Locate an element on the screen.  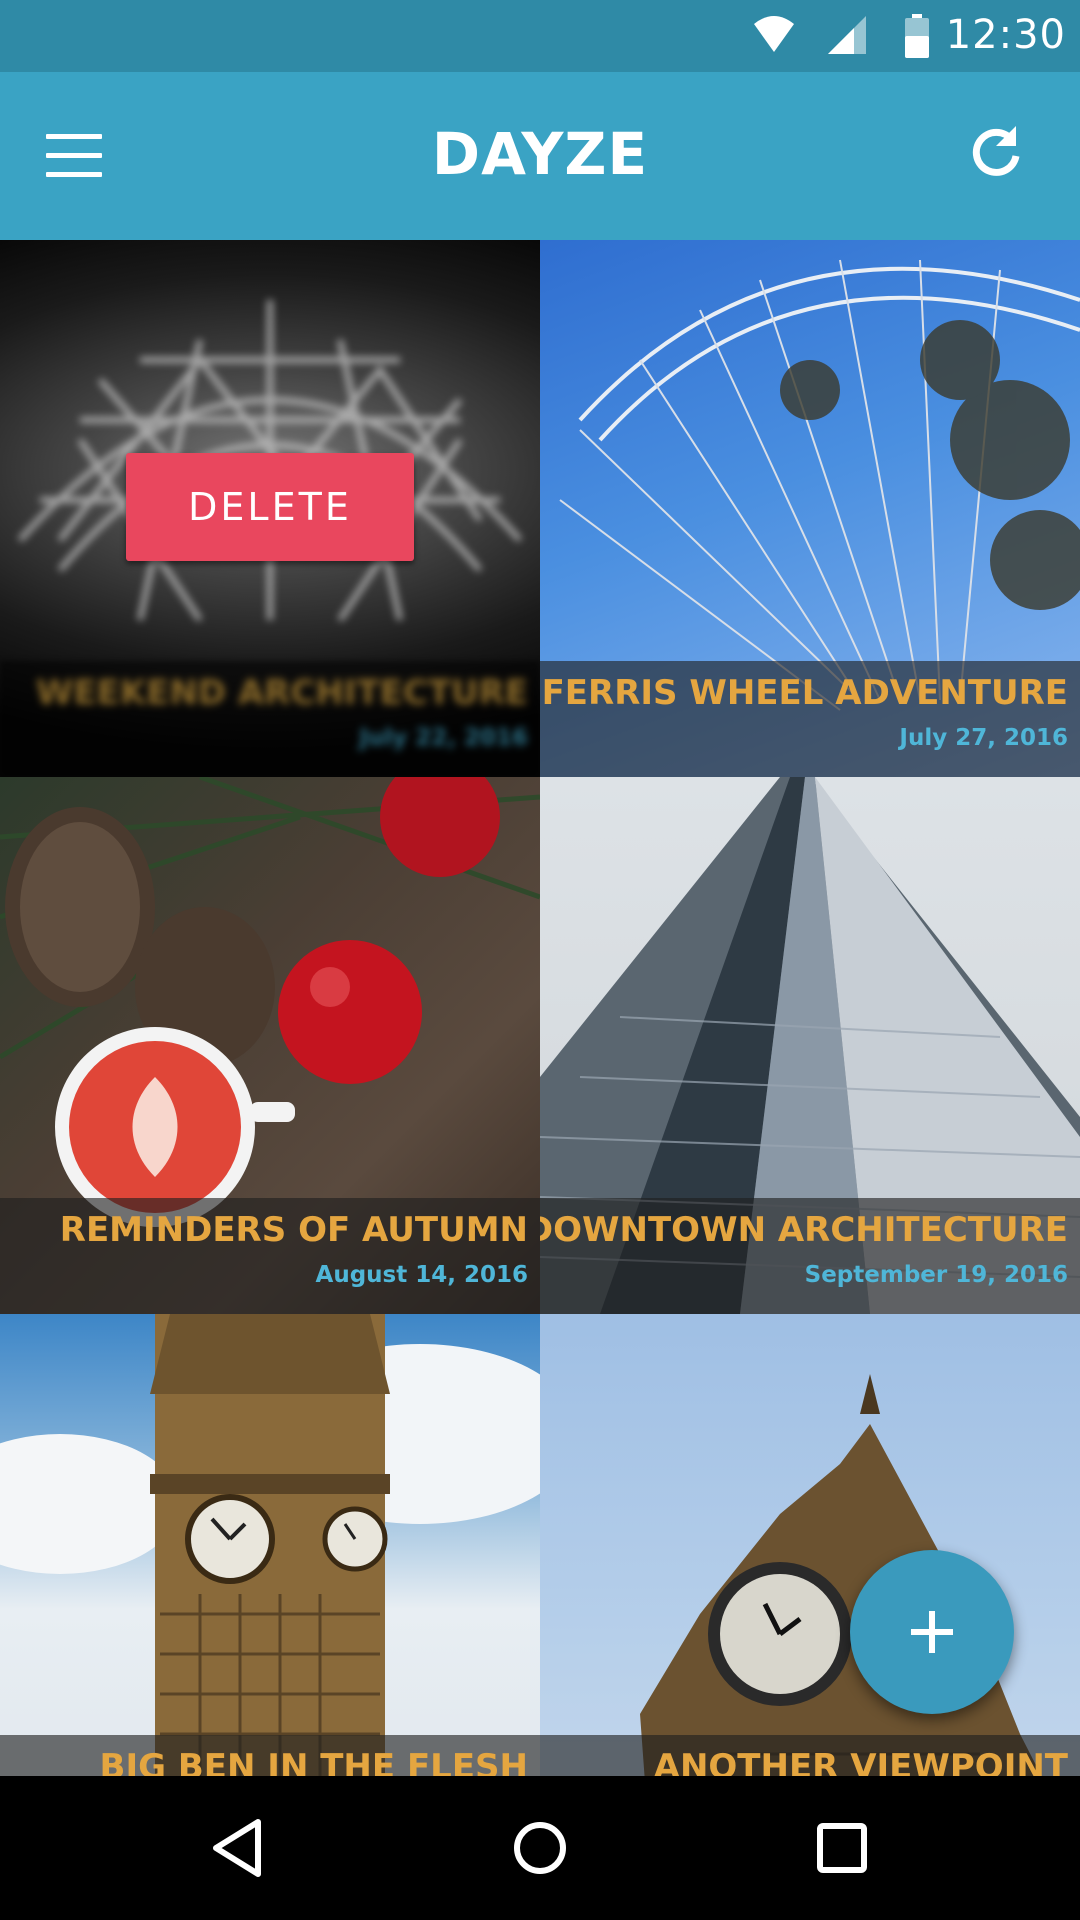
app-title: DAYZE is located at coordinates (540, 154).